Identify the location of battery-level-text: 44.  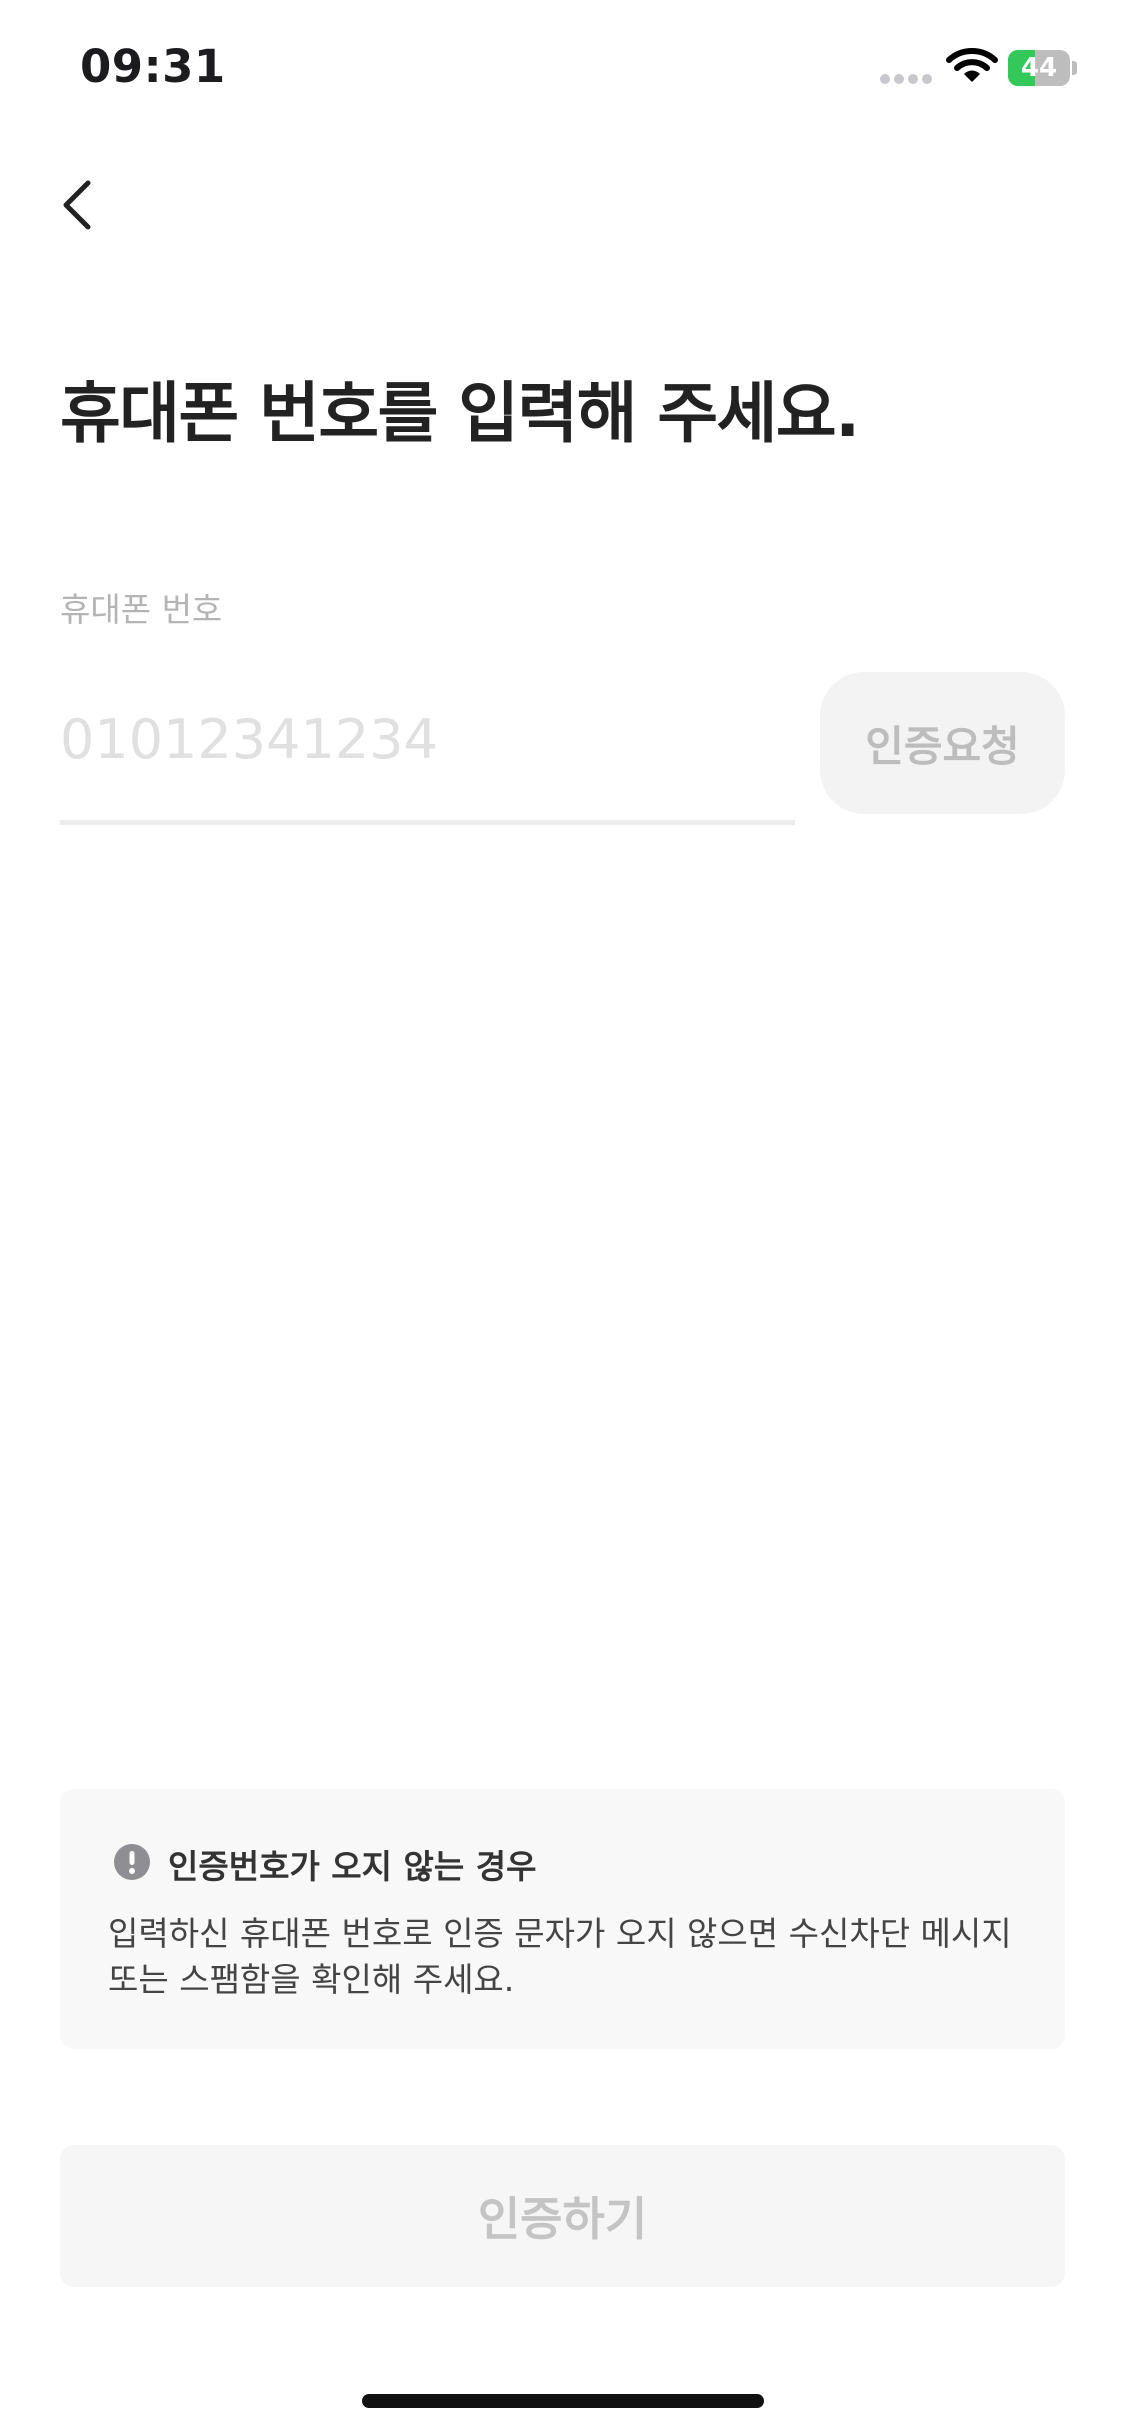
(1039, 68).